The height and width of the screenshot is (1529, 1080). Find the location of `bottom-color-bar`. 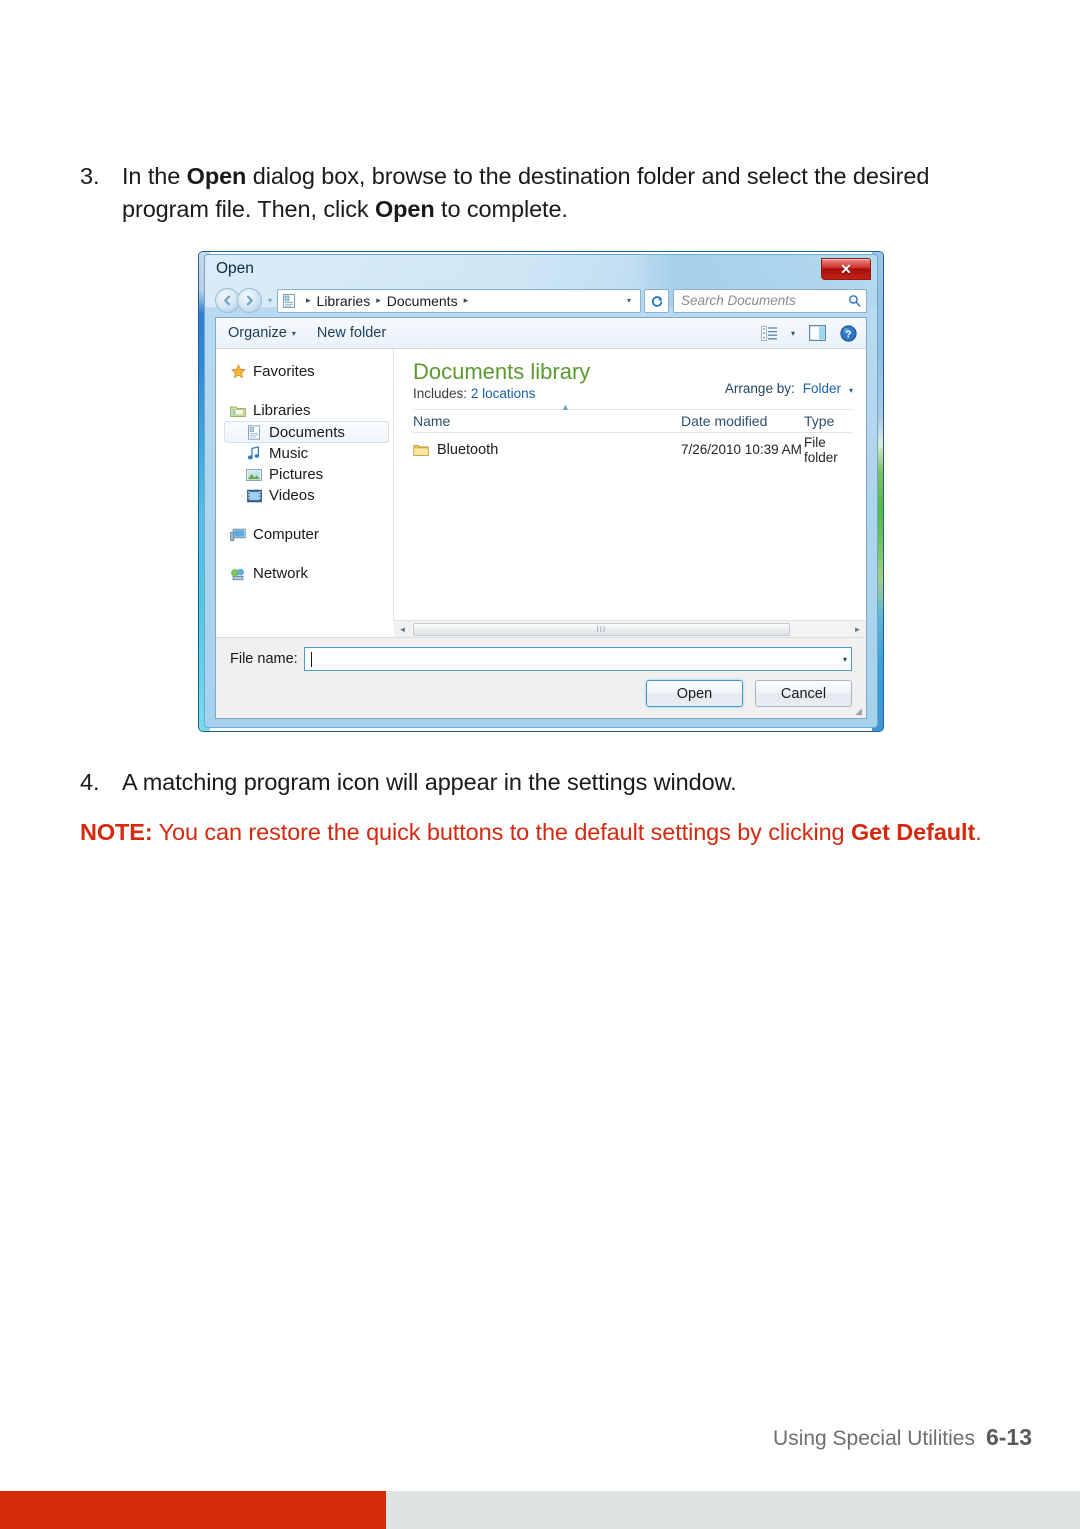

bottom-color-bar is located at coordinates (540, 1510).